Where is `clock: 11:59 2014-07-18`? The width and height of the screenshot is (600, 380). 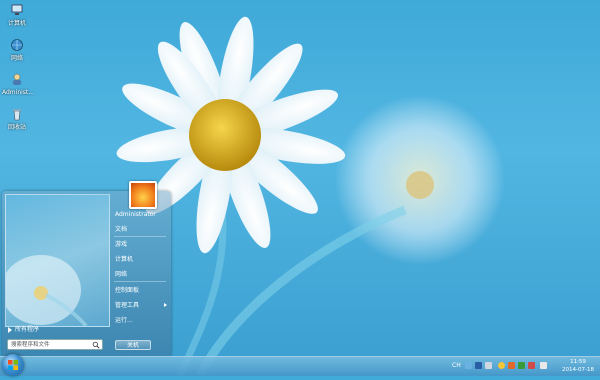
clock: 11:59 2014-07-18 is located at coordinates (578, 366).